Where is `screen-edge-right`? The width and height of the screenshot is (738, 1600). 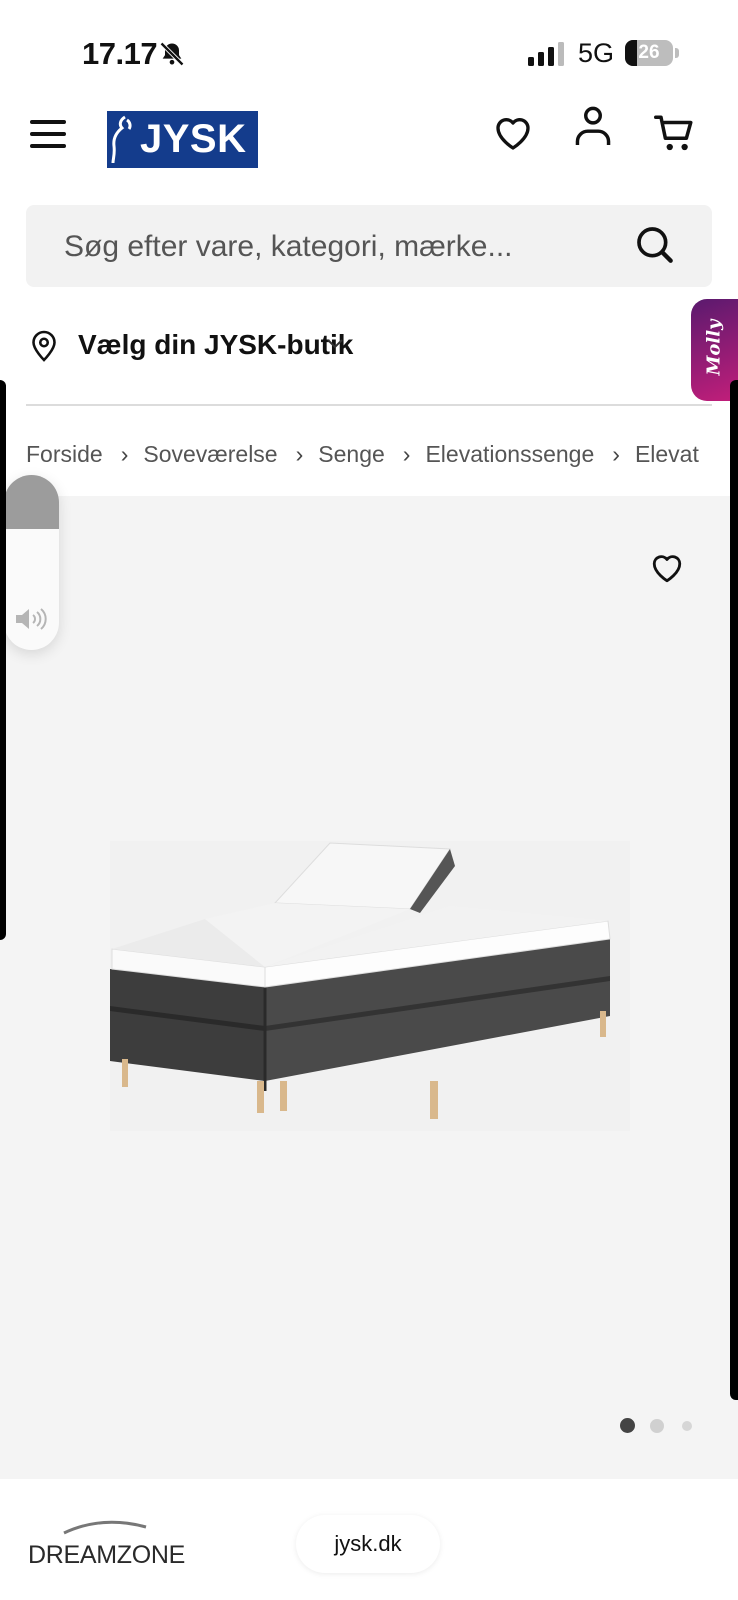
screen-edge-right is located at coordinates (734, 890).